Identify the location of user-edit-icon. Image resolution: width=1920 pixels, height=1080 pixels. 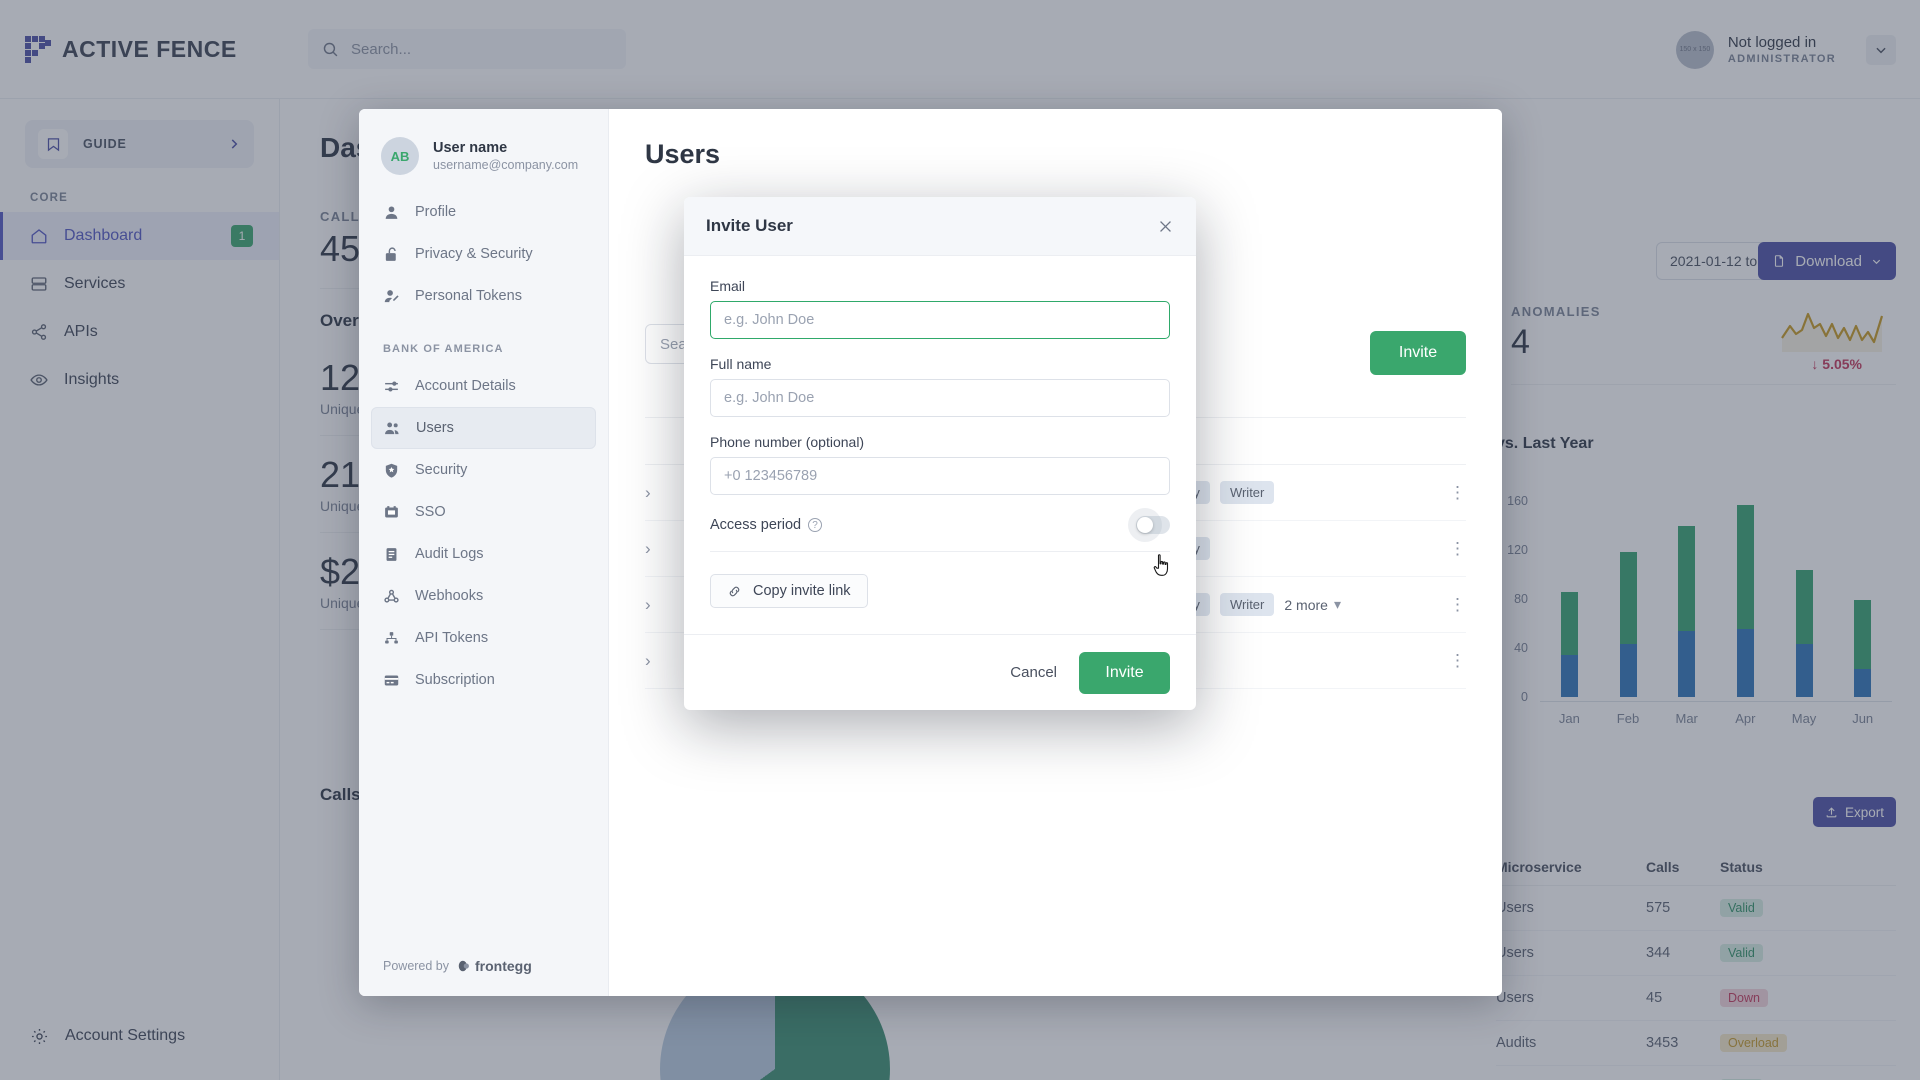
(391, 296).